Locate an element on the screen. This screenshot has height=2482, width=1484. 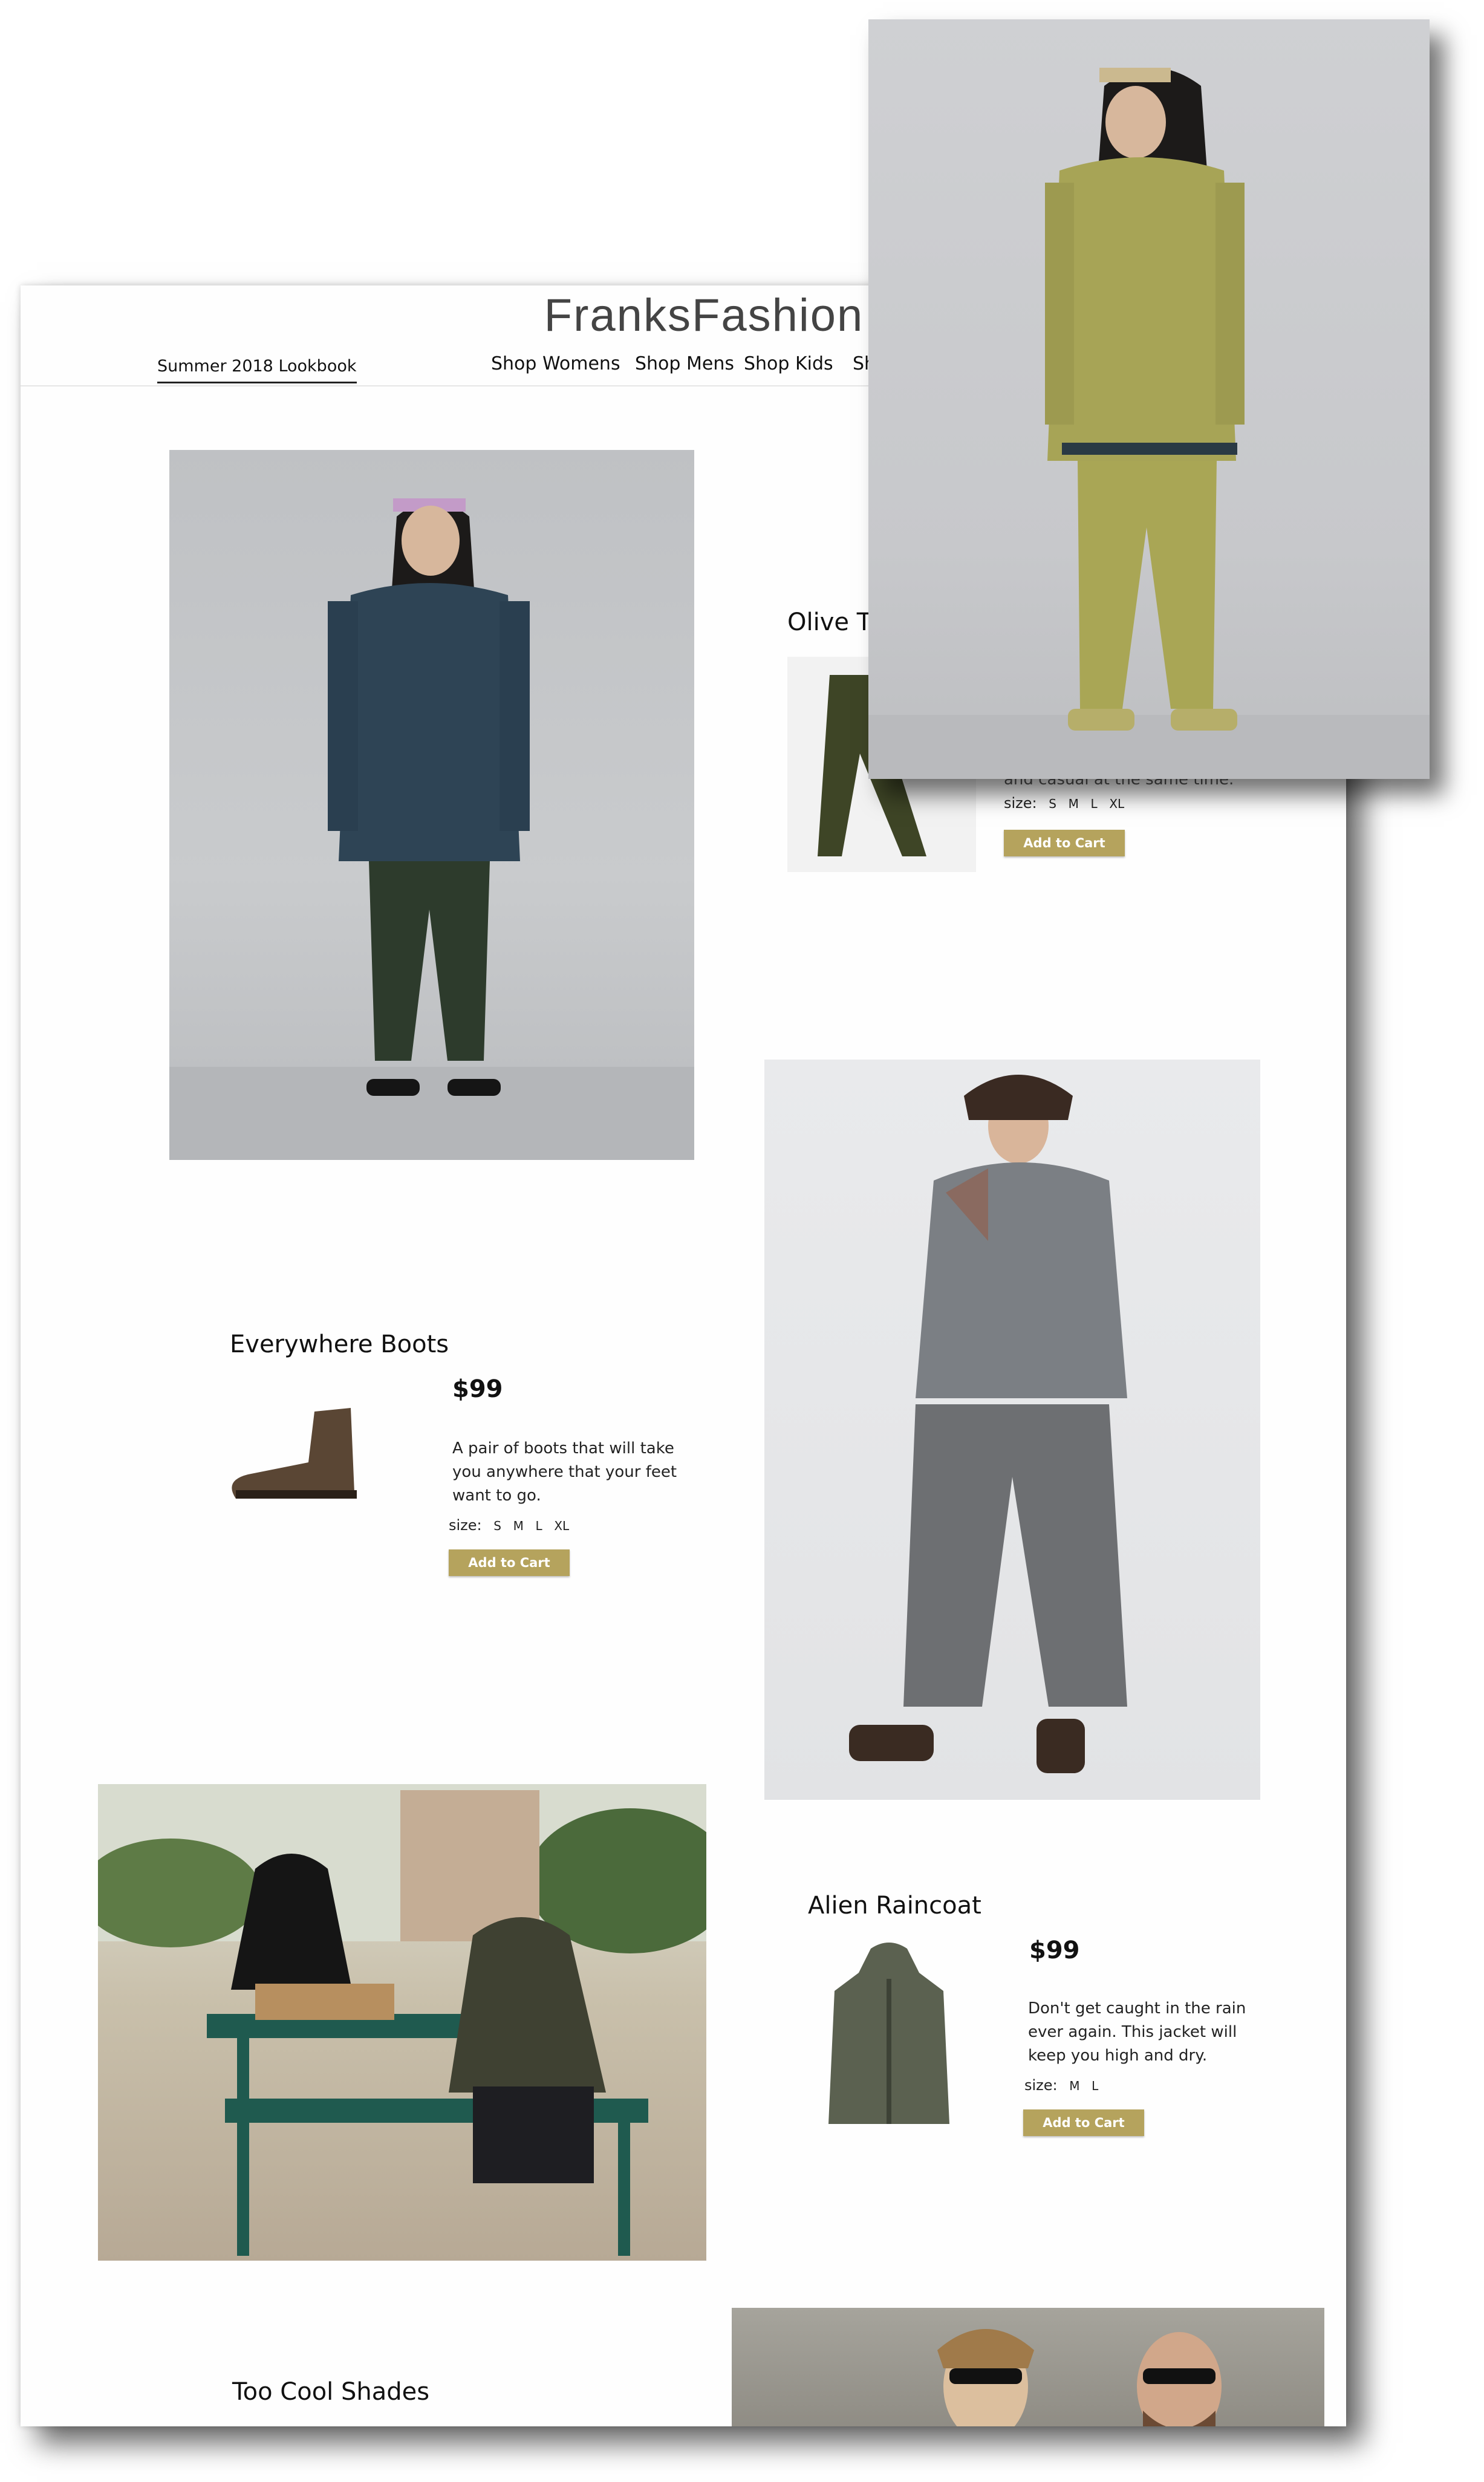
lookbook-photo-bench is located at coordinates (402, 2022).